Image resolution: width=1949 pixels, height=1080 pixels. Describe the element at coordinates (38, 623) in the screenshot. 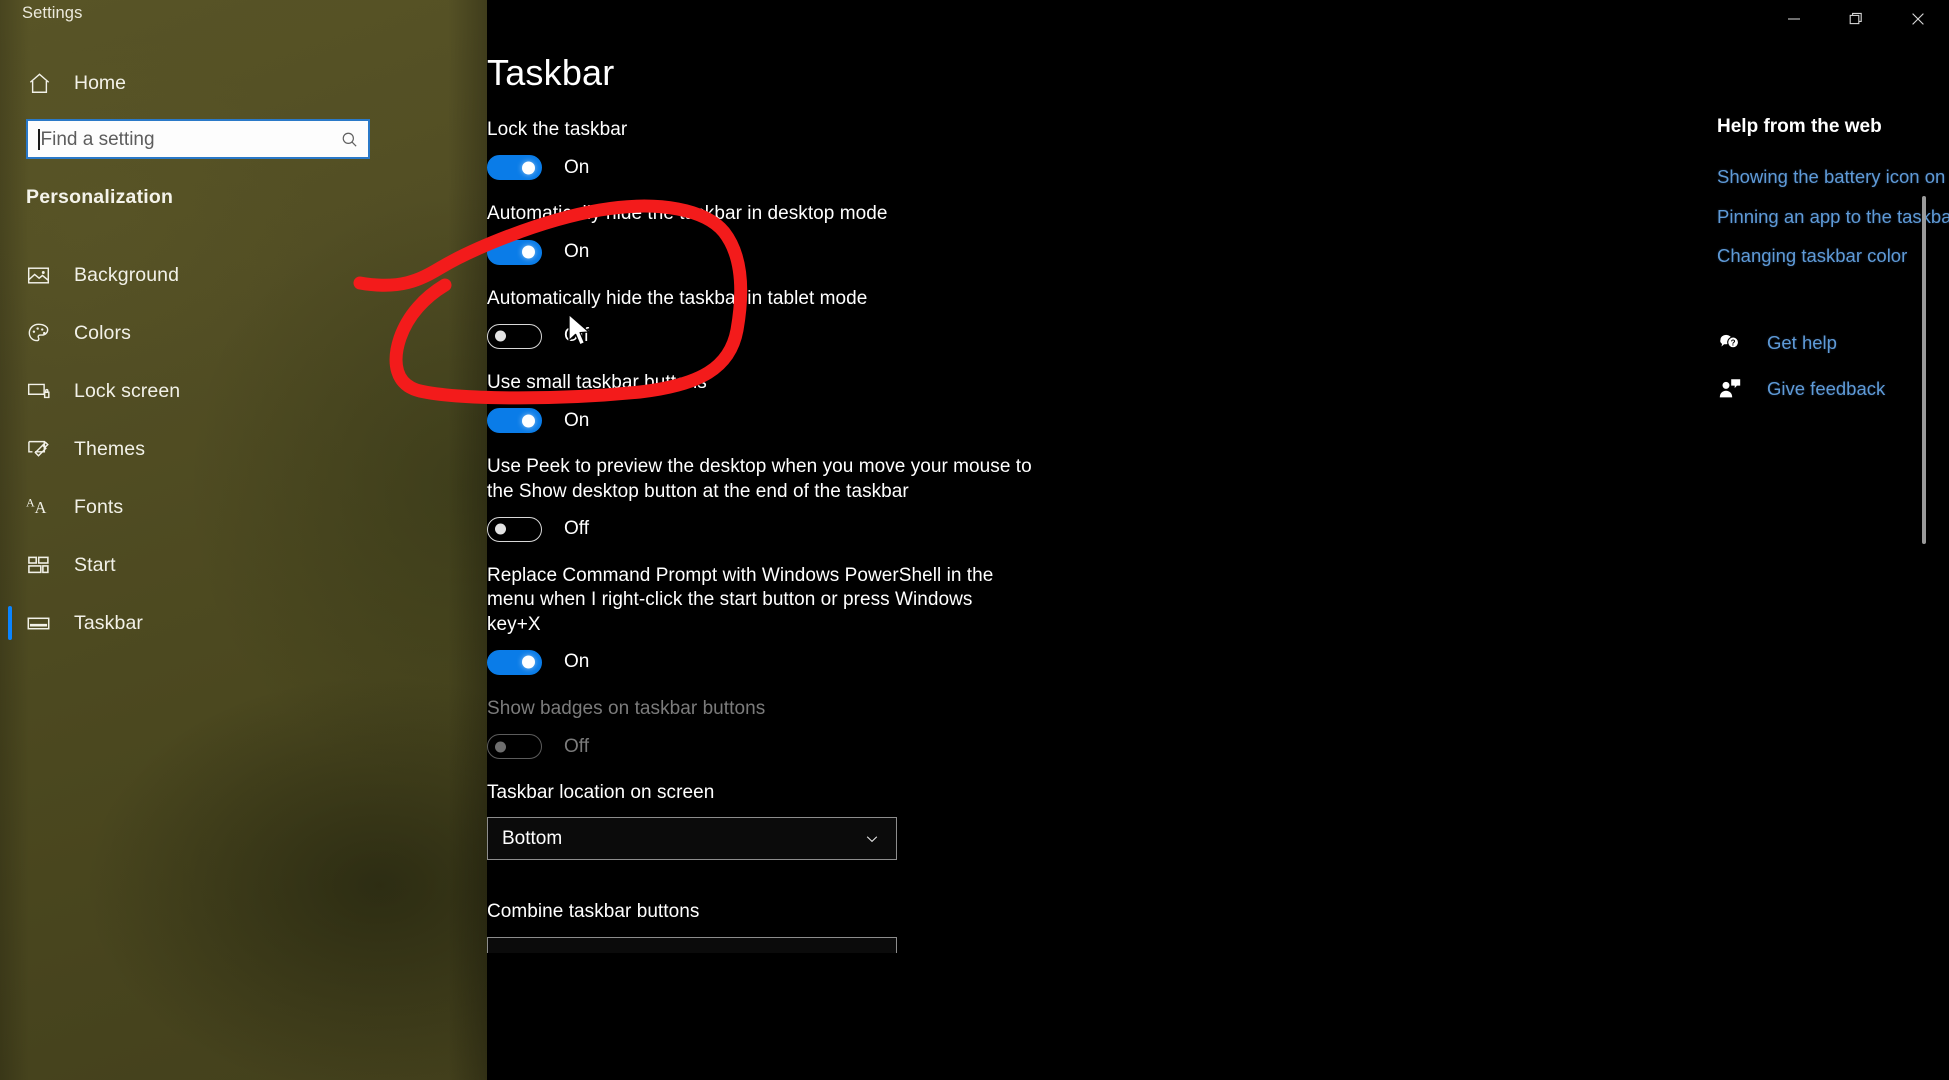

I see `taskbar-icon` at that location.